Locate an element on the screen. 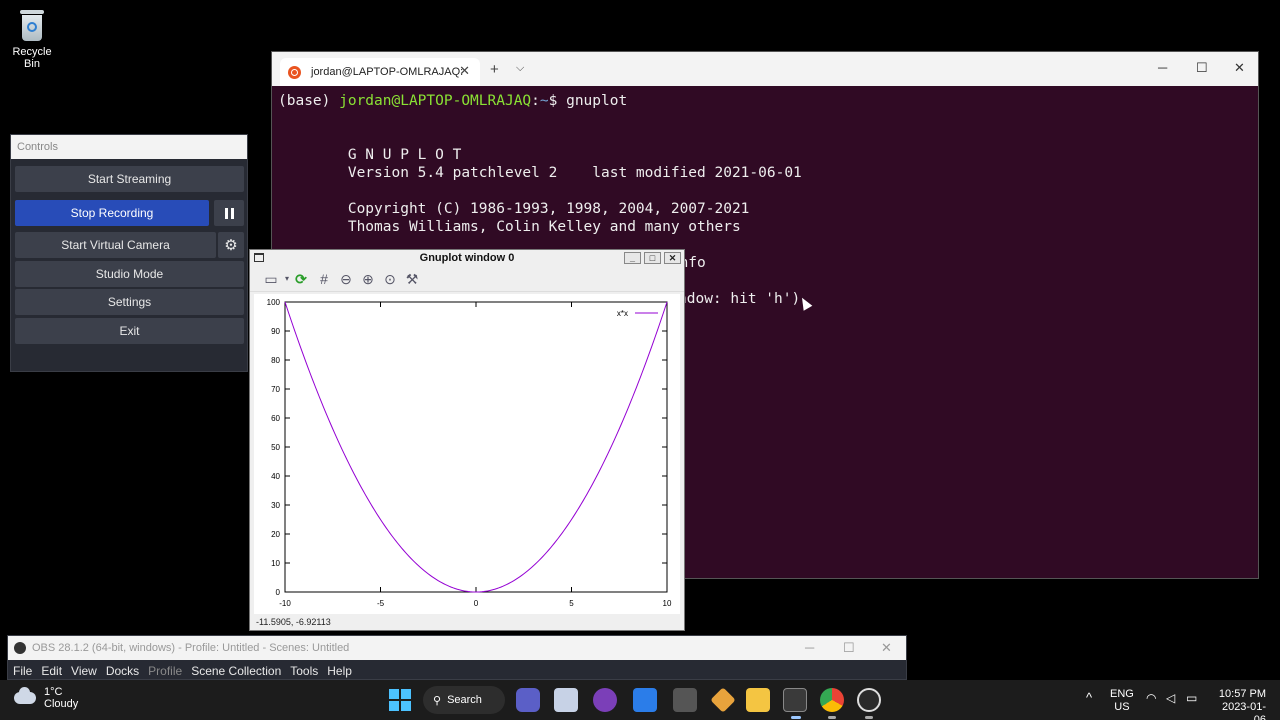  plot-svg: -10 -5 0 5 100102030405060708090100x*x is located at coordinates (469, 453).